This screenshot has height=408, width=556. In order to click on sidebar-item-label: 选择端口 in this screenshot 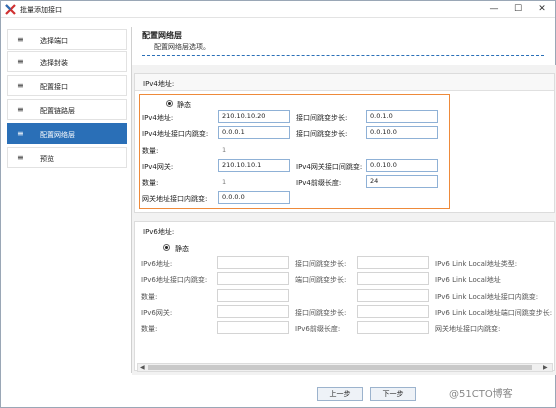, I will do `click(54, 41)`.